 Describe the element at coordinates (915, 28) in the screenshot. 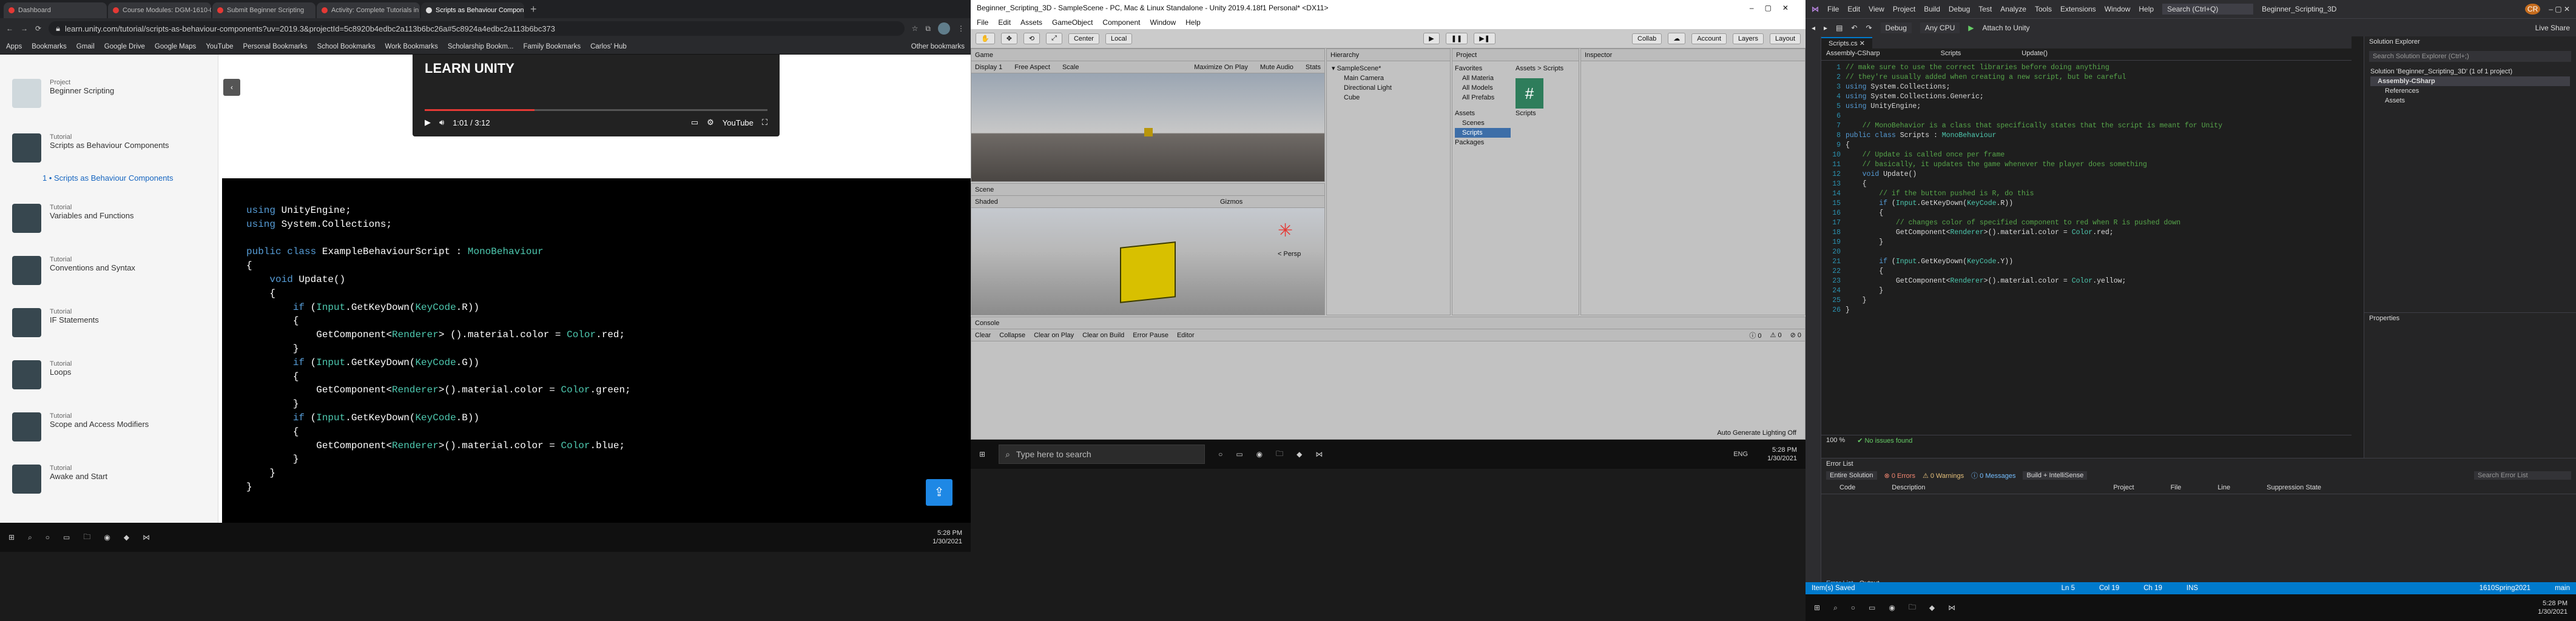

I see `star-icon: ☆` at that location.